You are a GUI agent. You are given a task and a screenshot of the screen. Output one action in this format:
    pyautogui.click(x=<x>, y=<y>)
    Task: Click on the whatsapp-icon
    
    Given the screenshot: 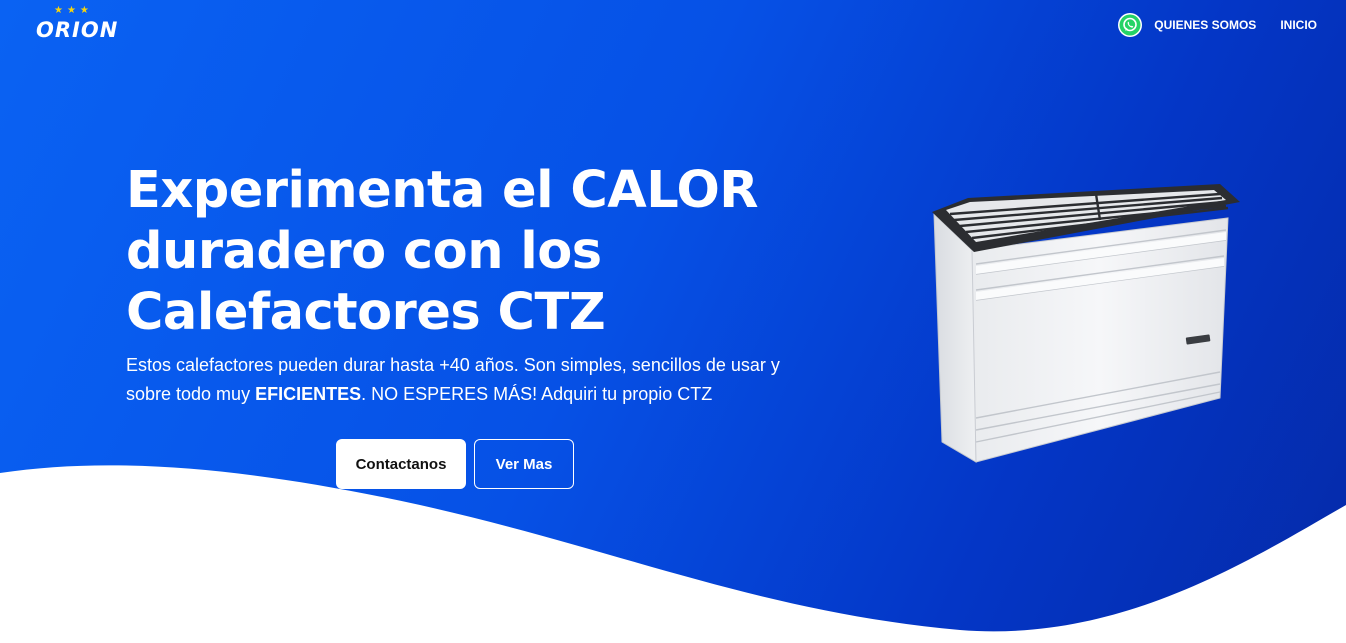 What is the action you would take?
    pyautogui.click(x=1130, y=25)
    